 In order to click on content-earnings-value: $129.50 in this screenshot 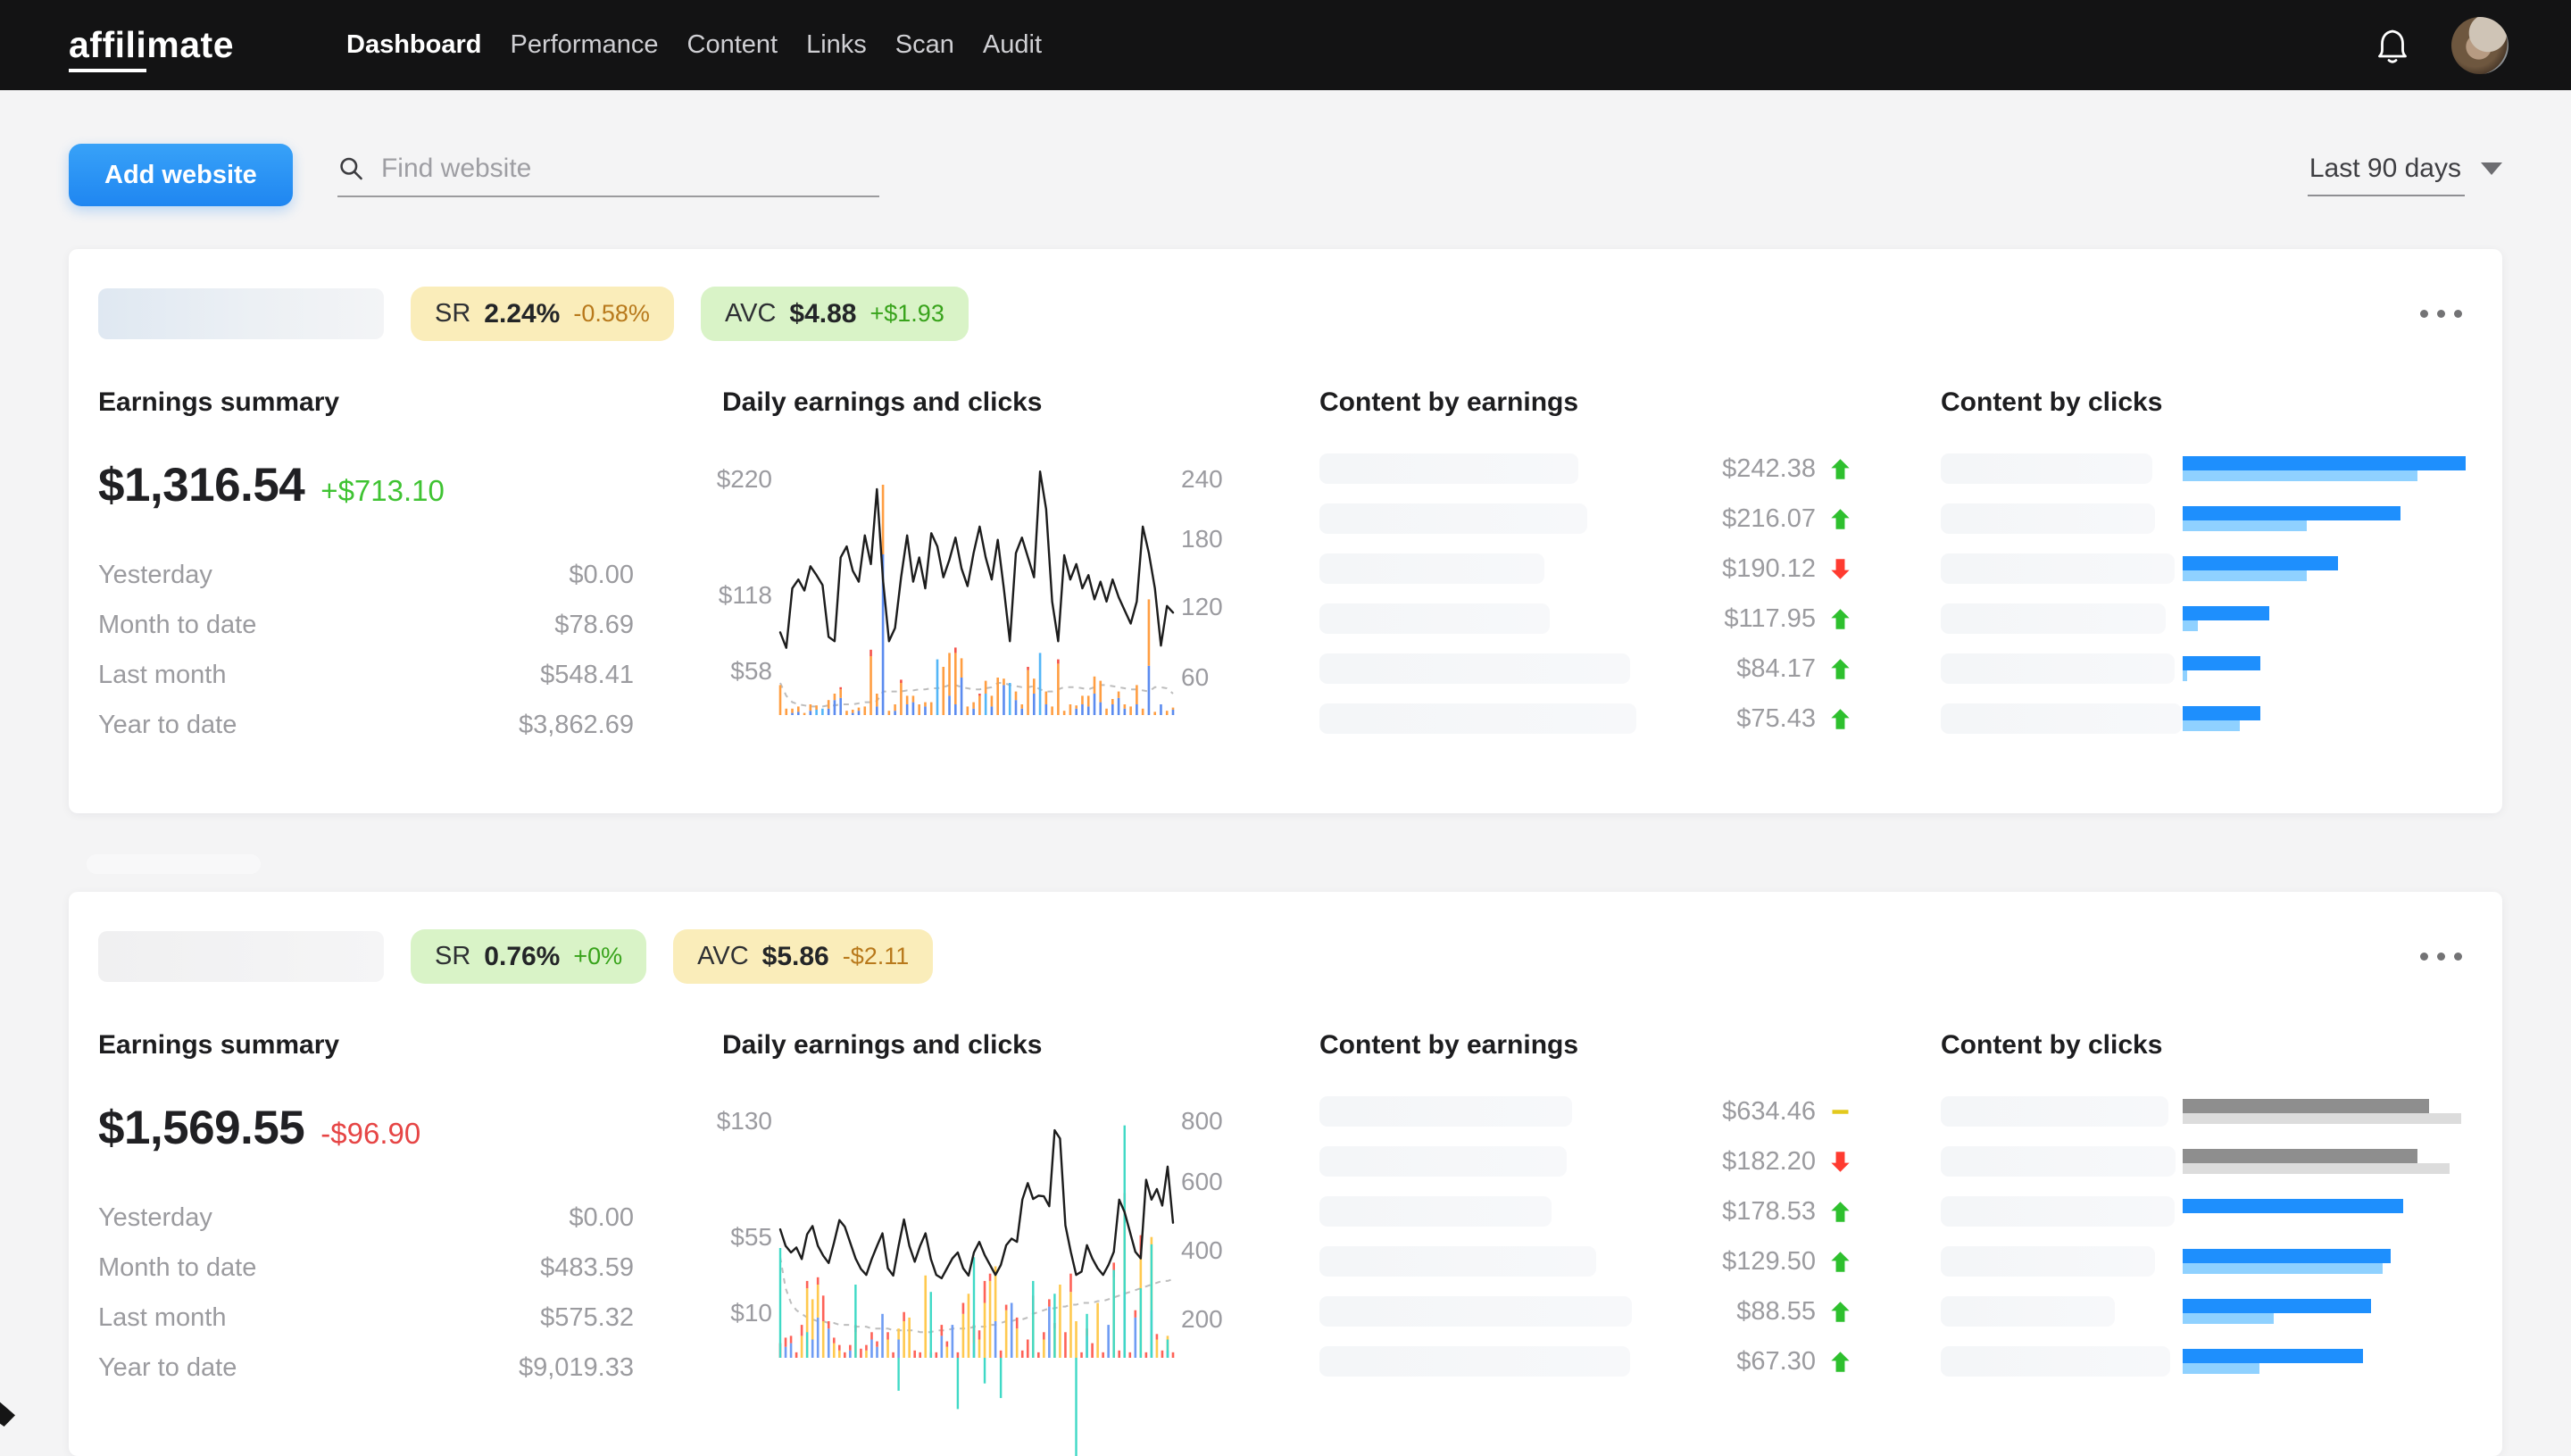, I will do `click(1769, 1261)`.